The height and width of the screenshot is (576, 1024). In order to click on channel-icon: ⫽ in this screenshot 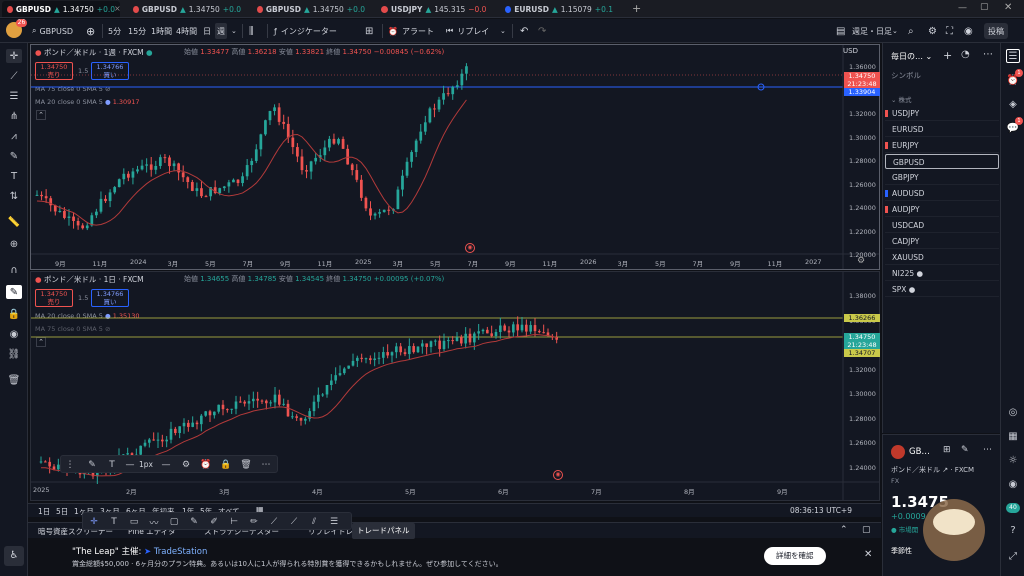, I will do `click(314, 522)`.